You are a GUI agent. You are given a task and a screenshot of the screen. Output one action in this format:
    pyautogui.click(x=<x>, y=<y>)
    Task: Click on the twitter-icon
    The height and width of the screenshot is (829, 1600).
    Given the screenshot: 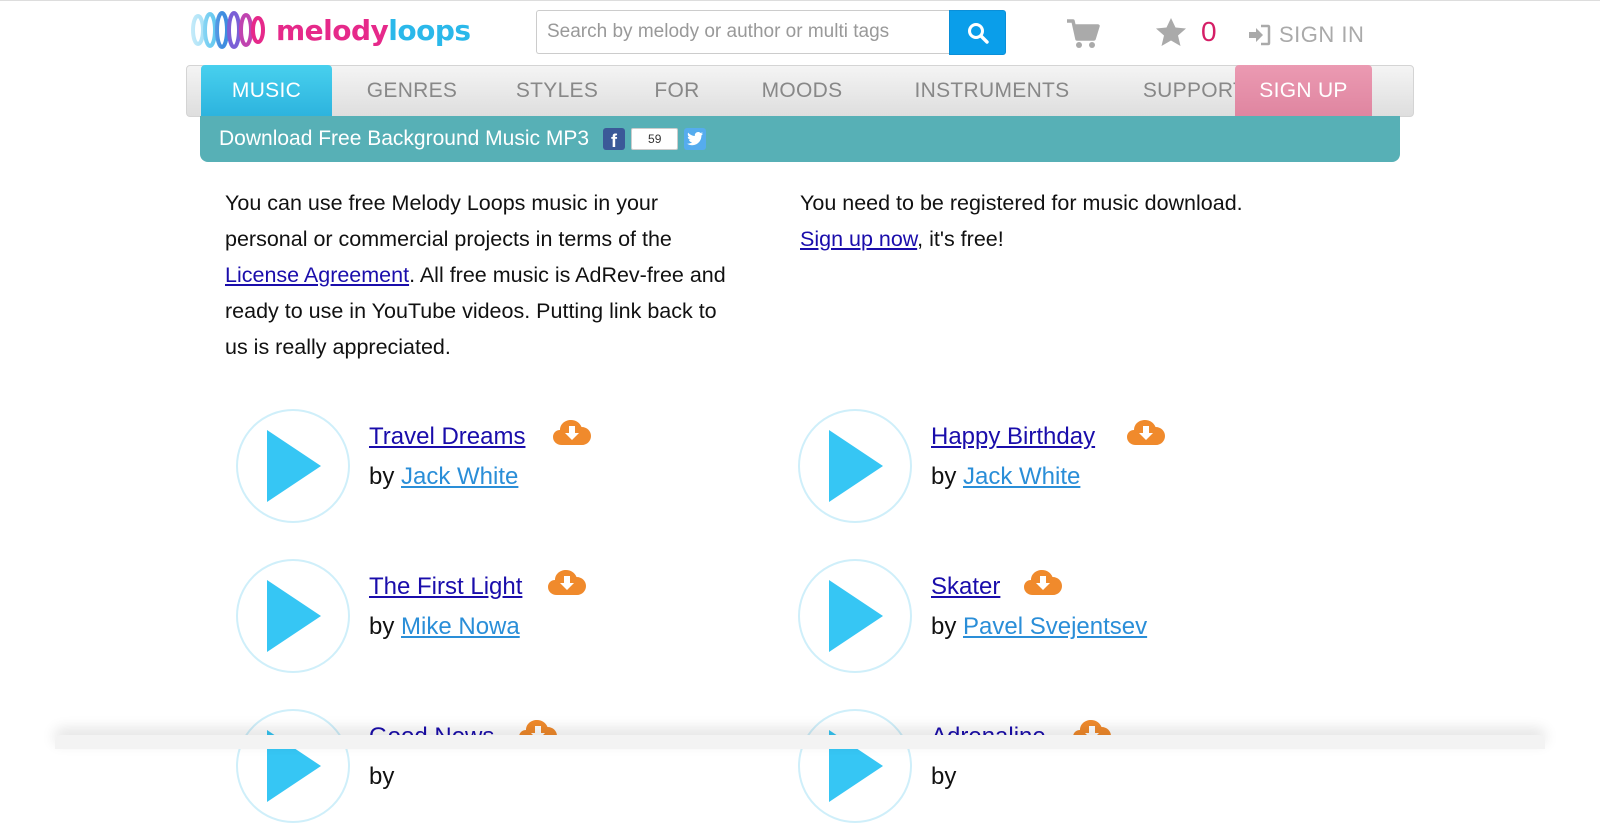 What is the action you would take?
    pyautogui.click(x=695, y=139)
    